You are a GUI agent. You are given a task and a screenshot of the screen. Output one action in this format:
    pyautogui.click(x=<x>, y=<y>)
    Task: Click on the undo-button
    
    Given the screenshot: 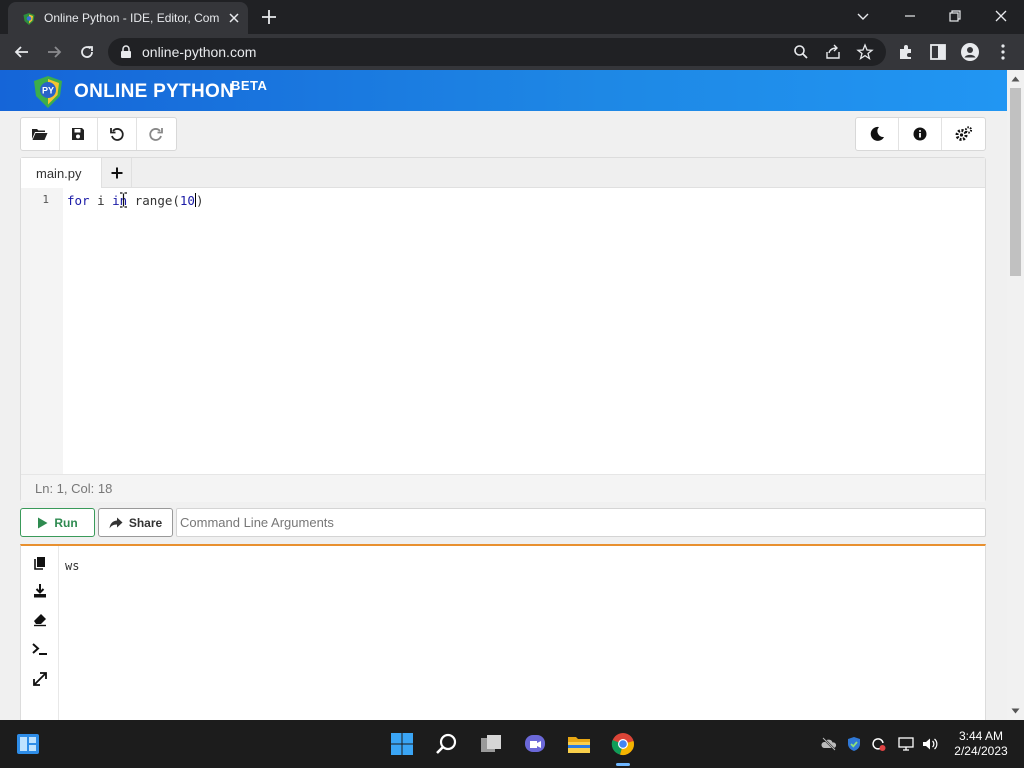 What is the action you would take?
    pyautogui.click(x=117, y=134)
    